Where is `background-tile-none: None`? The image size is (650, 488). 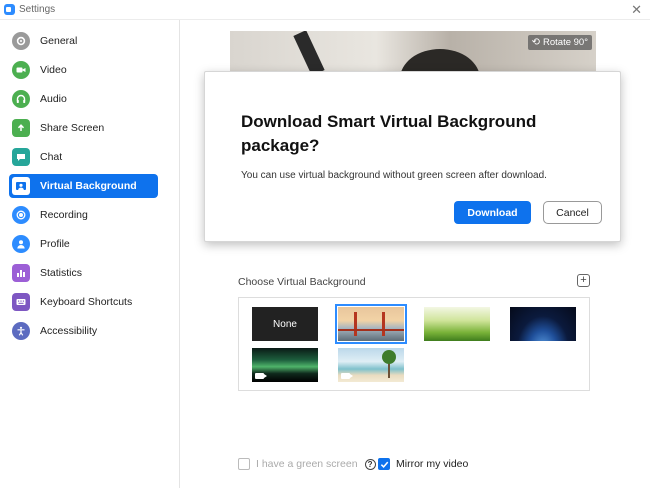
background-tile-none: None is located at coordinates (285, 324).